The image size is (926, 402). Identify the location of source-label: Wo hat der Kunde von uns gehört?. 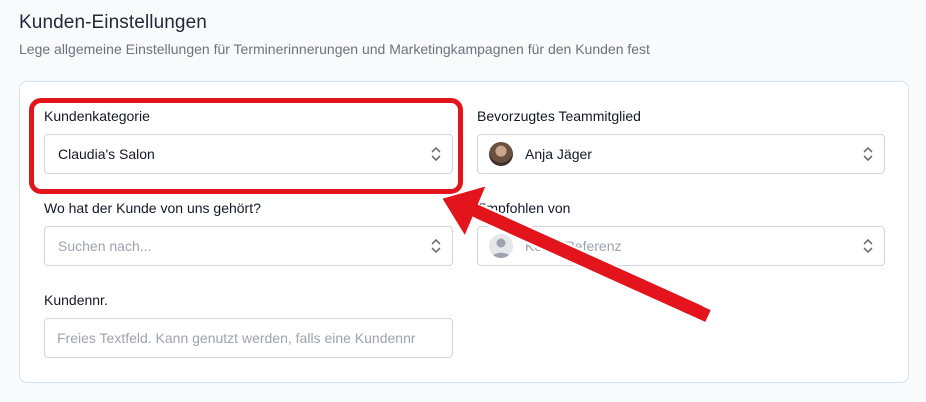
(152, 208).